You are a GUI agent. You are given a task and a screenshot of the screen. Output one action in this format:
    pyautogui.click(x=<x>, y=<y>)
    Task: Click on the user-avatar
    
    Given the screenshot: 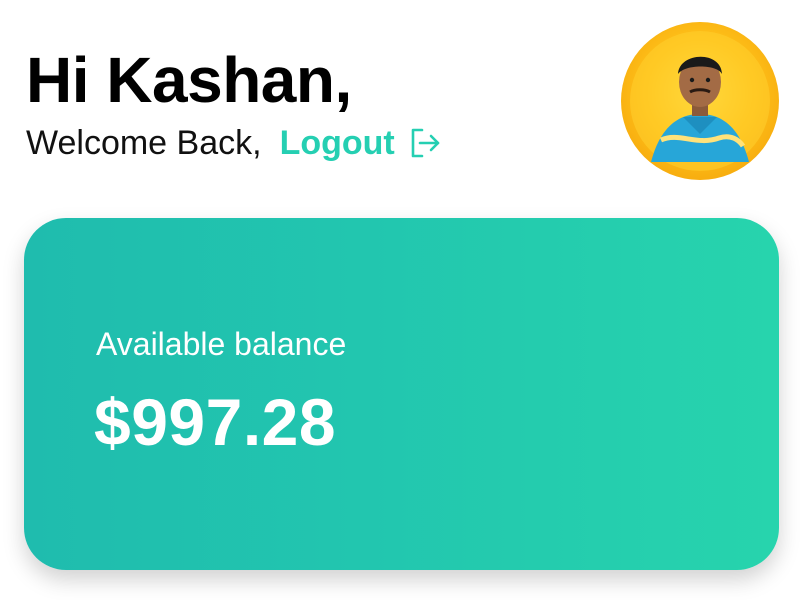 What is the action you would take?
    pyautogui.click(x=700, y=101)
    